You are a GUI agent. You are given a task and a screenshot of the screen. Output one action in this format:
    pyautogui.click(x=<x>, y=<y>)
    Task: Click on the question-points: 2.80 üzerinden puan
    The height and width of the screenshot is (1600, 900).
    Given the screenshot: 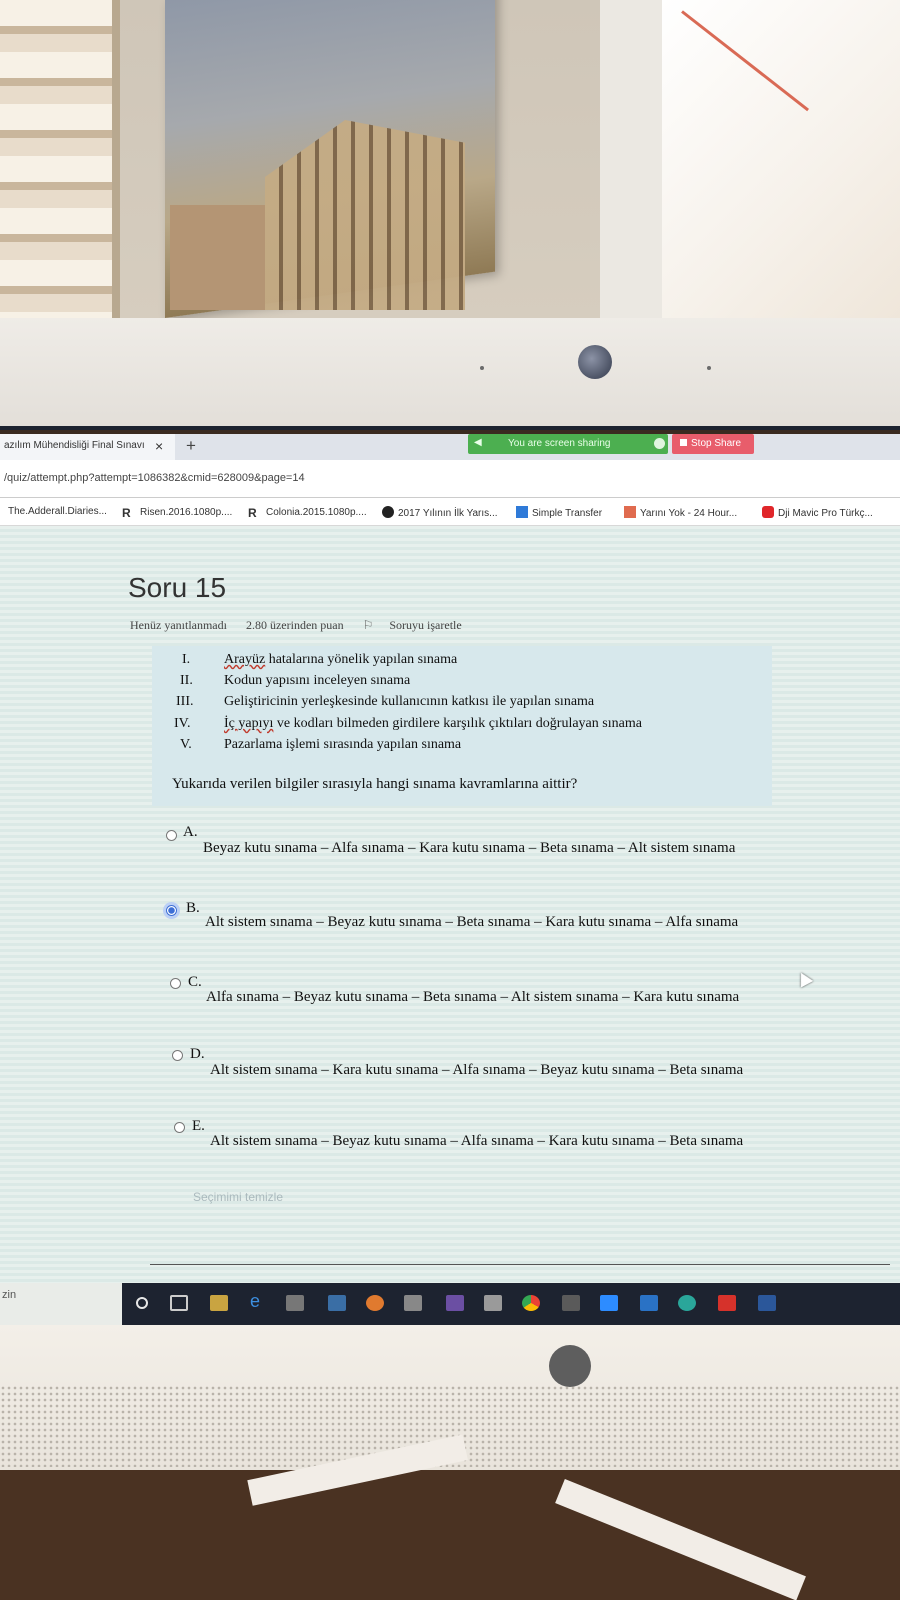 What is the action you would take?
    pyautogui.click(x=294, y=625)
    